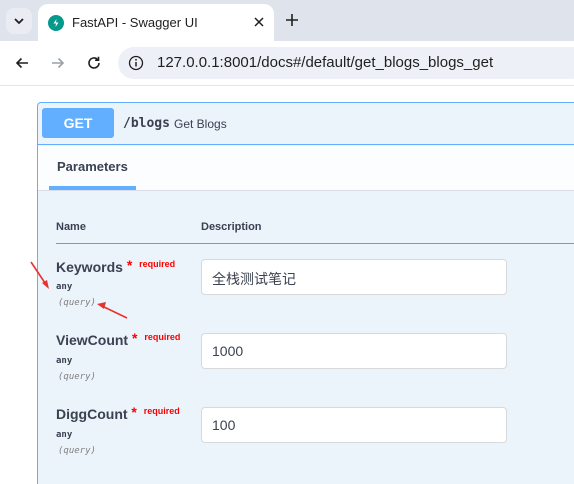 The width and height of the screenshot is (574, 484). Describe the element at coordinates (354, 277) in the screenshot. I see `keywords-input: 全栈测试笔记` at that location.